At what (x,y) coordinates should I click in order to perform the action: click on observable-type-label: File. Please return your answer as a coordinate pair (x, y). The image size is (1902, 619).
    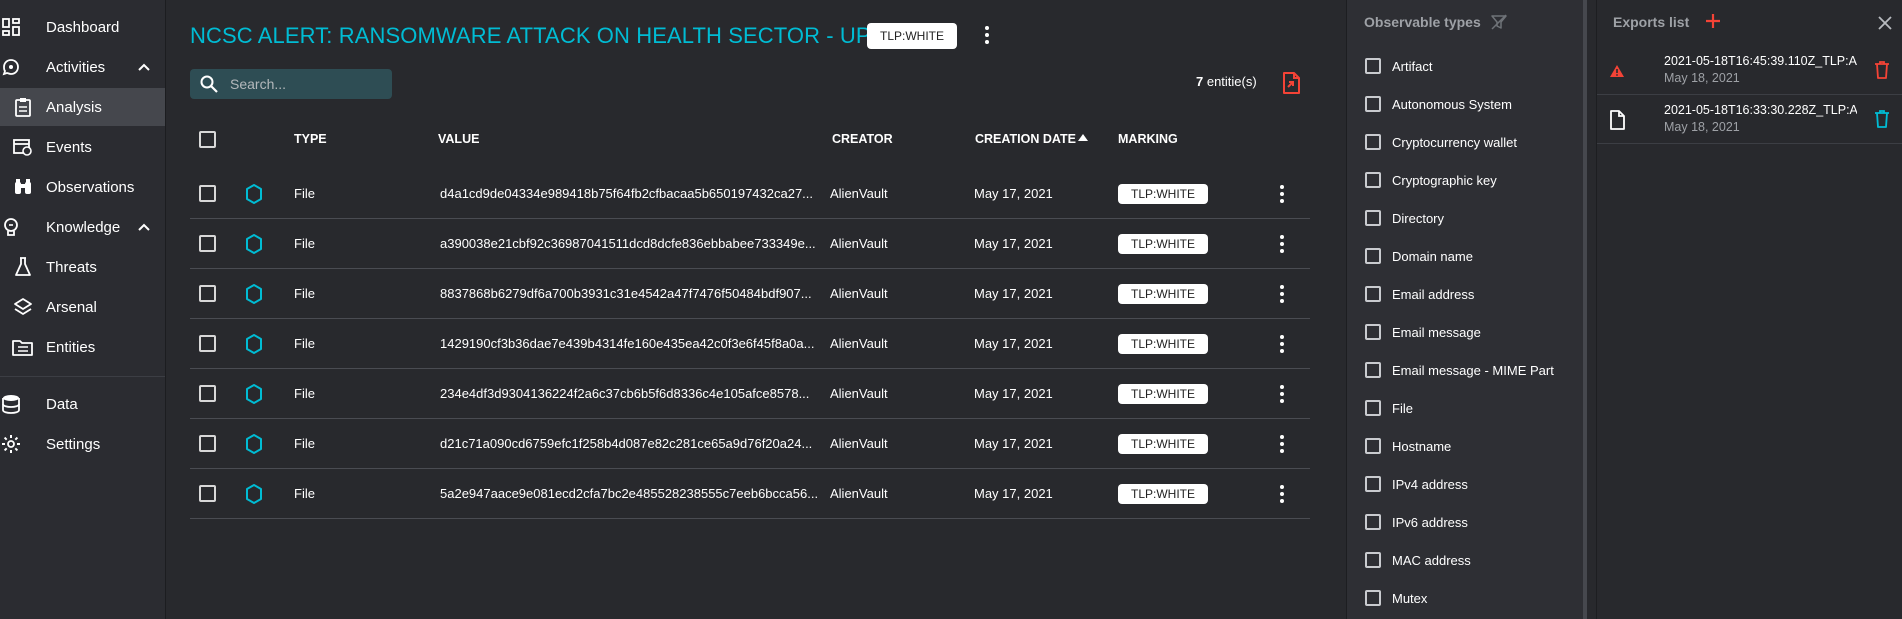
    Looking at the image, I should click on (1402, 408).